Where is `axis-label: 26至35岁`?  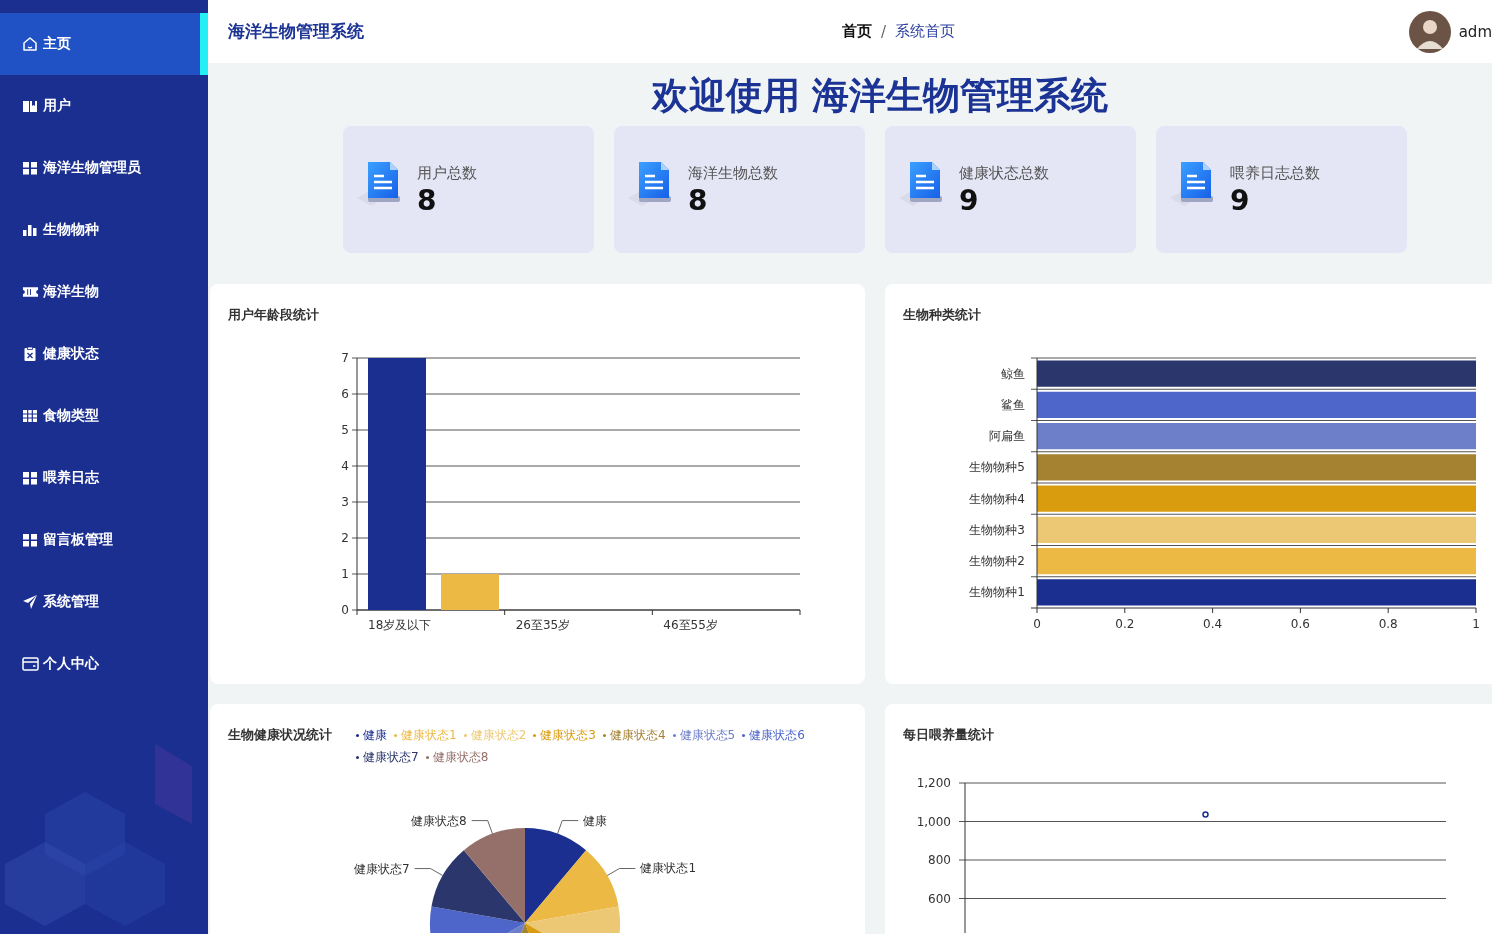
axis-label: 26至35岁 is located at coordinates (543, 625).